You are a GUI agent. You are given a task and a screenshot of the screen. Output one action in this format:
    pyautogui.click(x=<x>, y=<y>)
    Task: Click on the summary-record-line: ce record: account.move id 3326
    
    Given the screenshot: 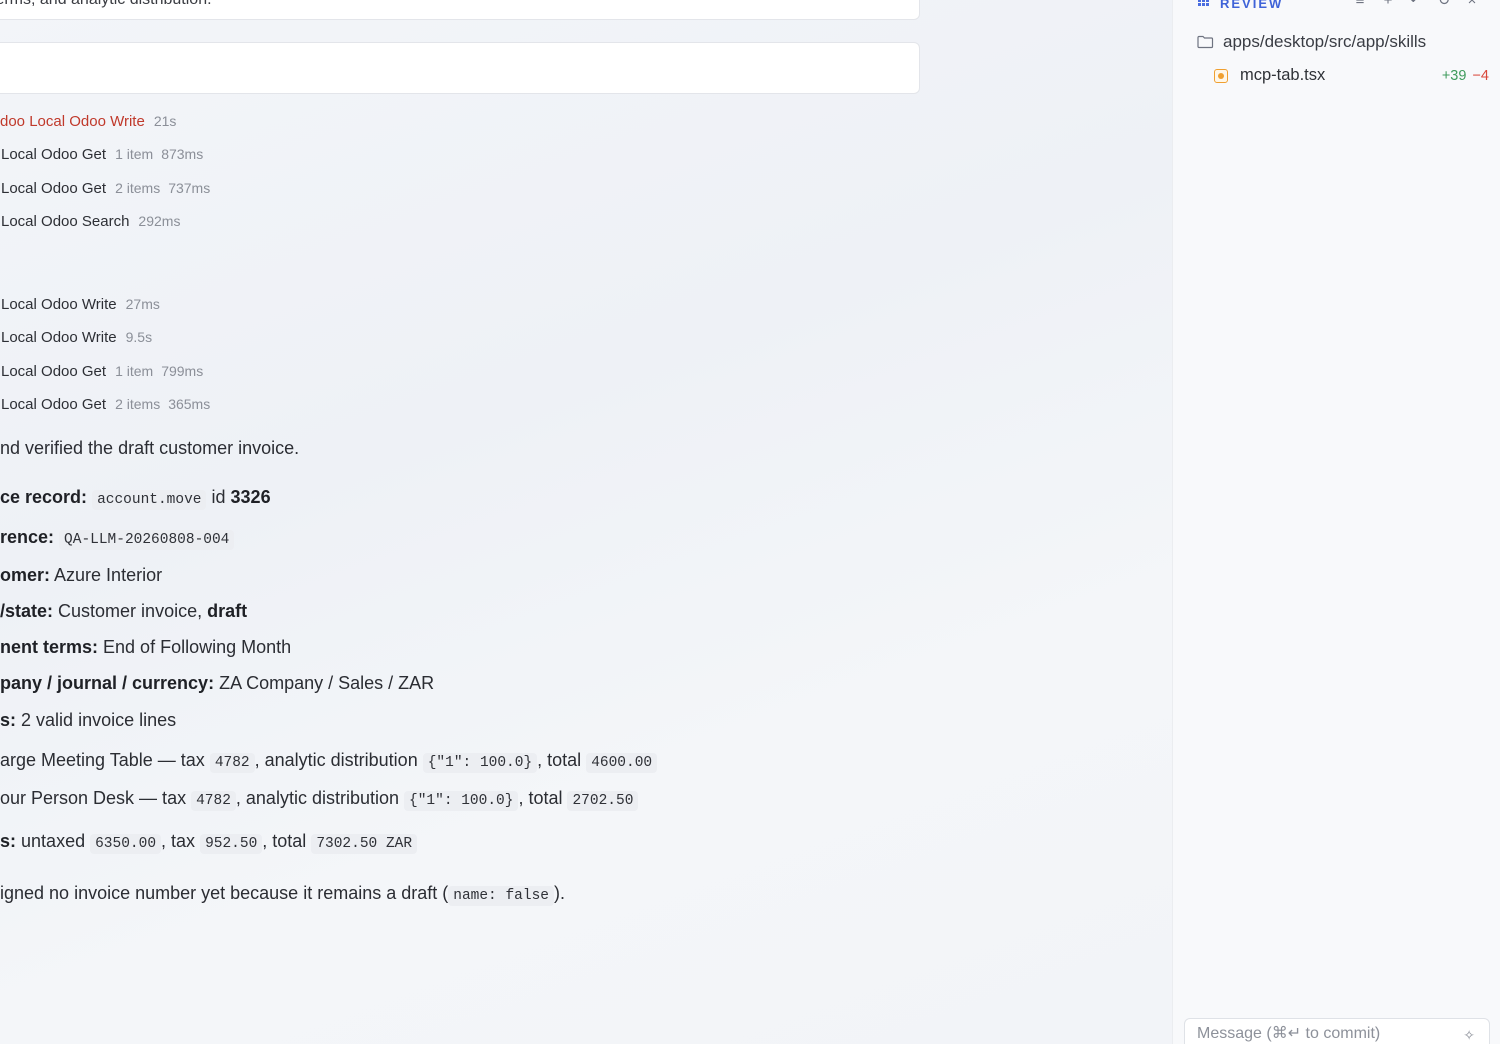 What is the action you would take?
    pyautogui.click(x=135, y=498)
    